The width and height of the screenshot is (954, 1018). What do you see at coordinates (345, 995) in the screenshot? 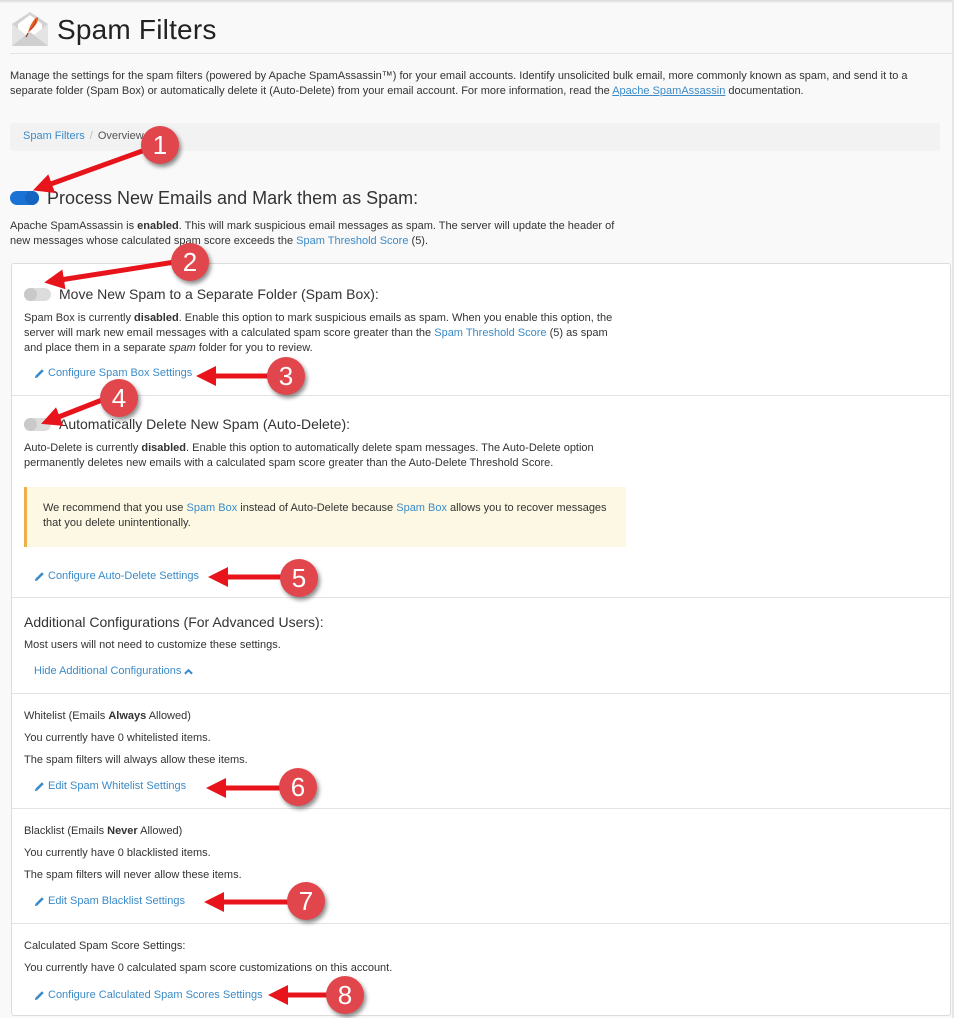
I see `annotation-badge-8: 8` at bounding box center [345, 995].